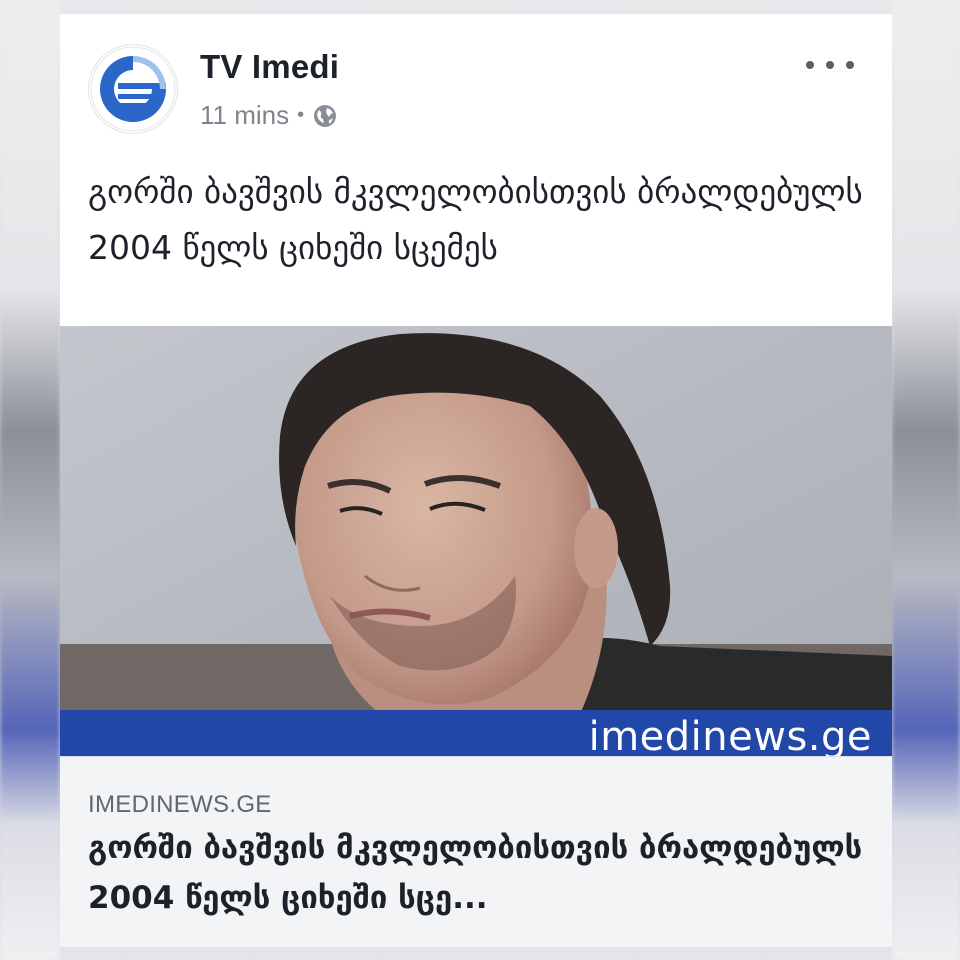  I want to click on tv-imedi-logo-icon, so click(133, 89).